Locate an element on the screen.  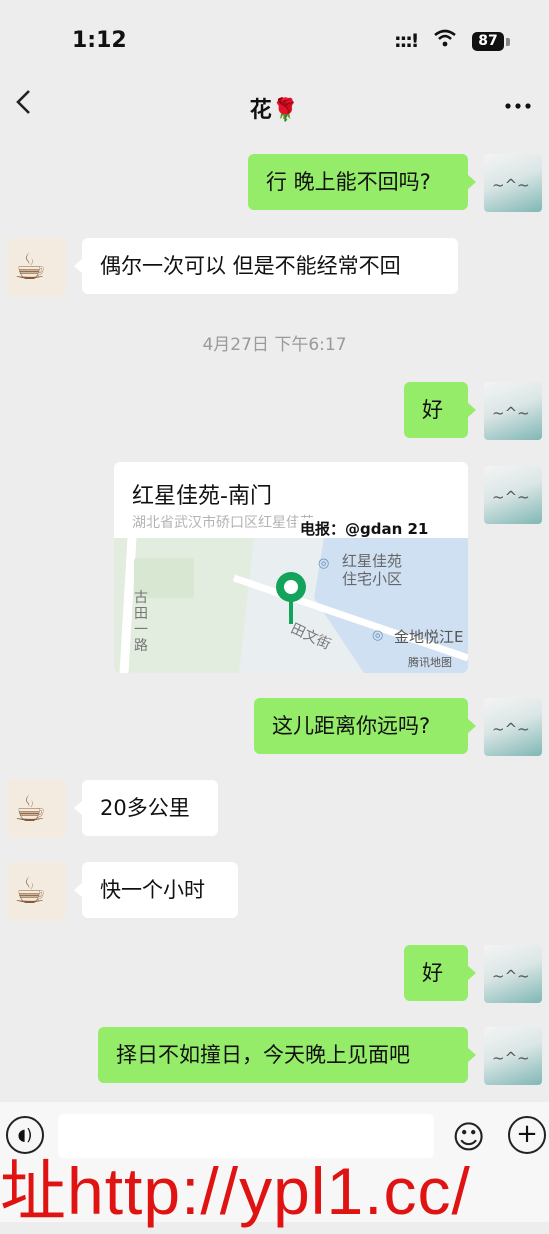
message-timestamp: 4月27日 下午6:17 is located at coordinates (274, 345).